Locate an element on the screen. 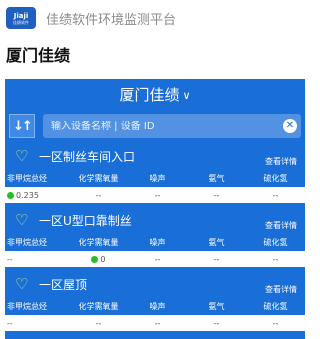 The image size is (320, 339). site-selector-label: 厦门佳绩 is located at coordinates (149, 94).